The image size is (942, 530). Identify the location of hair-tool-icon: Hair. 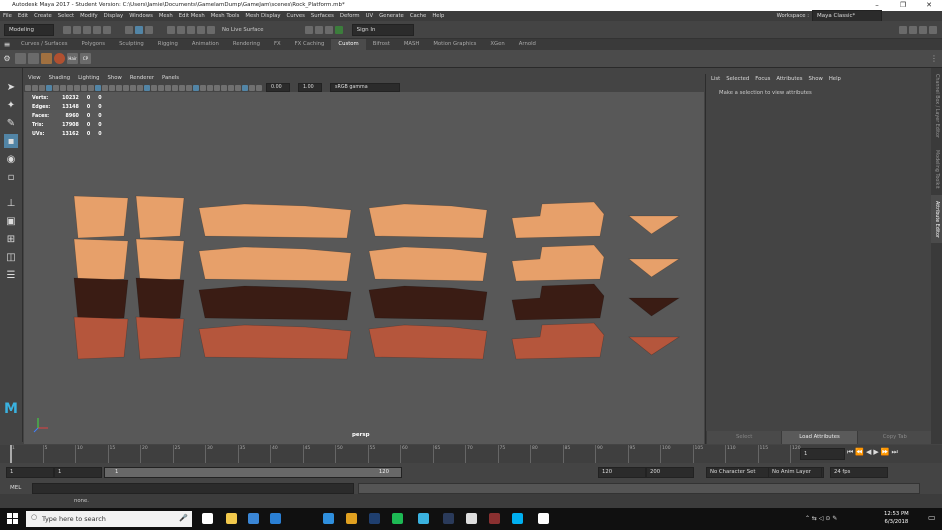
(72, 58).